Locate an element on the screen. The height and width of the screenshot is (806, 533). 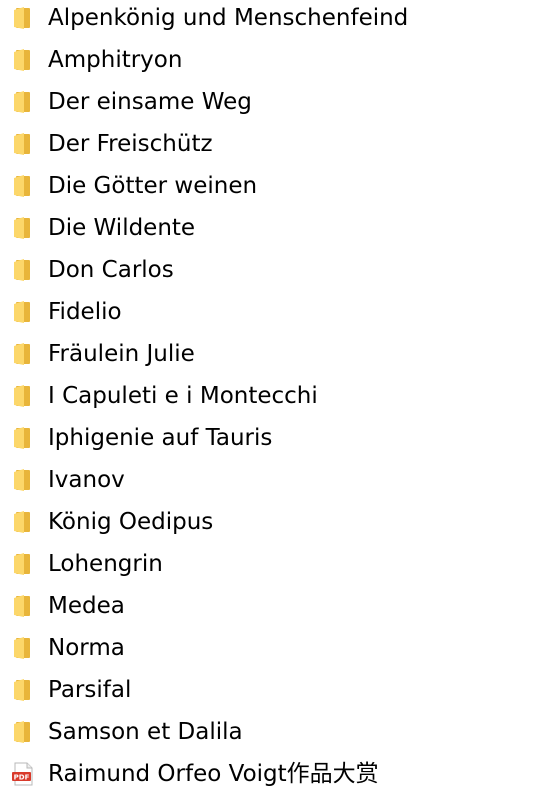
item-label: Parsifal is located at coordinates (90, 690).